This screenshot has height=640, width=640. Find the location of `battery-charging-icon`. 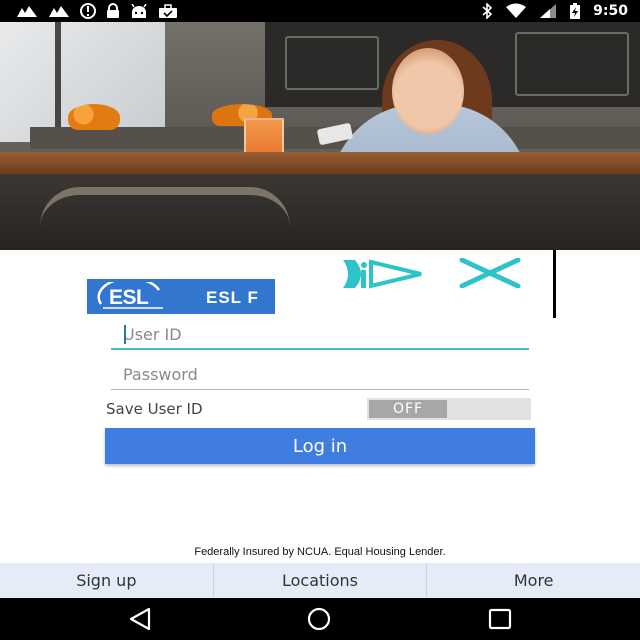

battery-charging-icon is located at coordinates (575, 11).